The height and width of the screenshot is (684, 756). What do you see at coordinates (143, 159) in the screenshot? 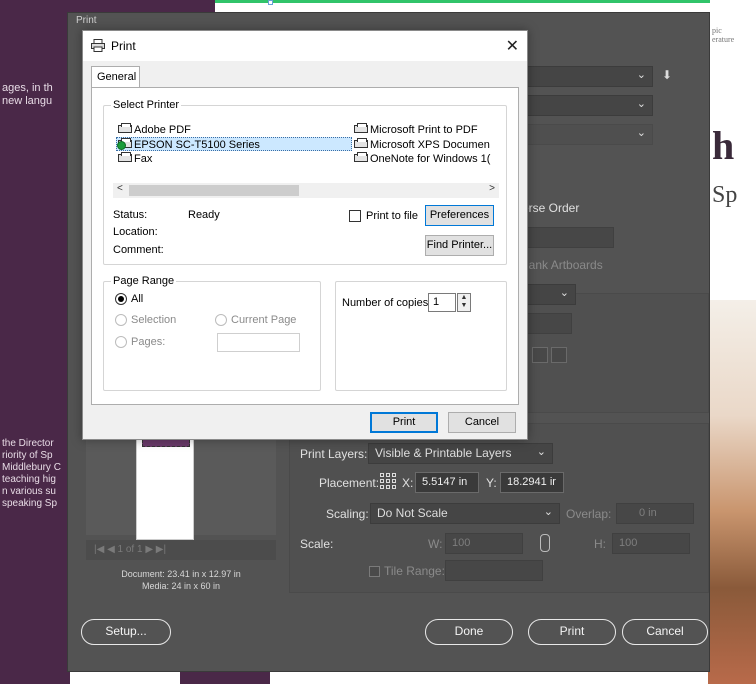
I see `printer-name: Fax` at bounding box center [143, 159].